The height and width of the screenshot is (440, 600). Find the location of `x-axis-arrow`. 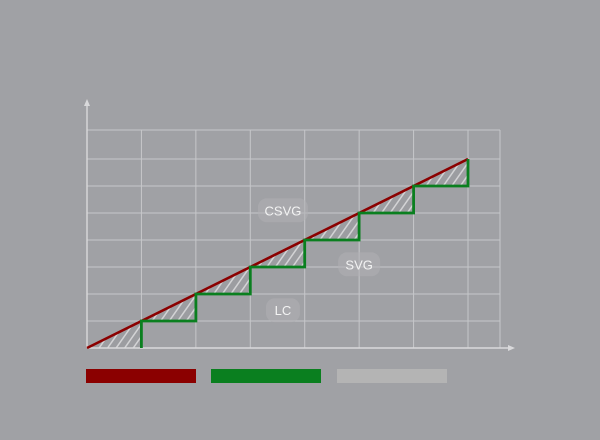

x-axis-arrow is located at coordinates (511, 348).